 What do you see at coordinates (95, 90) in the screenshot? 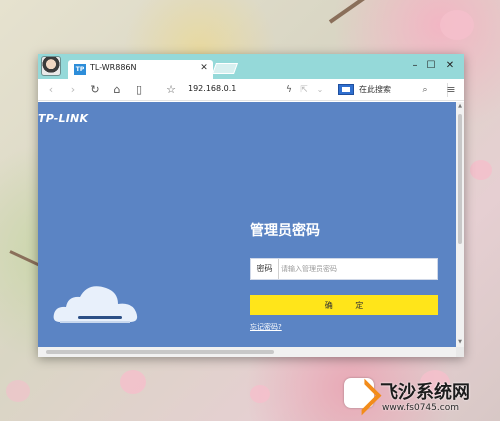
I see `refresh-icon: ↻` at bounding box center [95, 90].